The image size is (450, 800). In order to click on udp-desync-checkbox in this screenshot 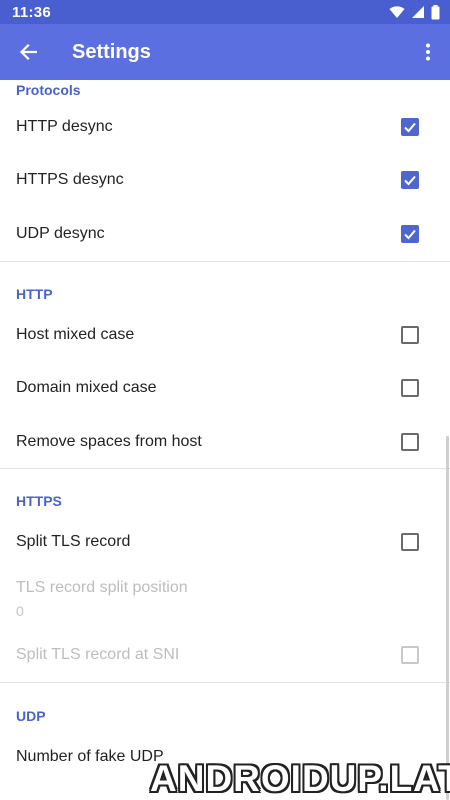, I will do `click(410, 233)`.